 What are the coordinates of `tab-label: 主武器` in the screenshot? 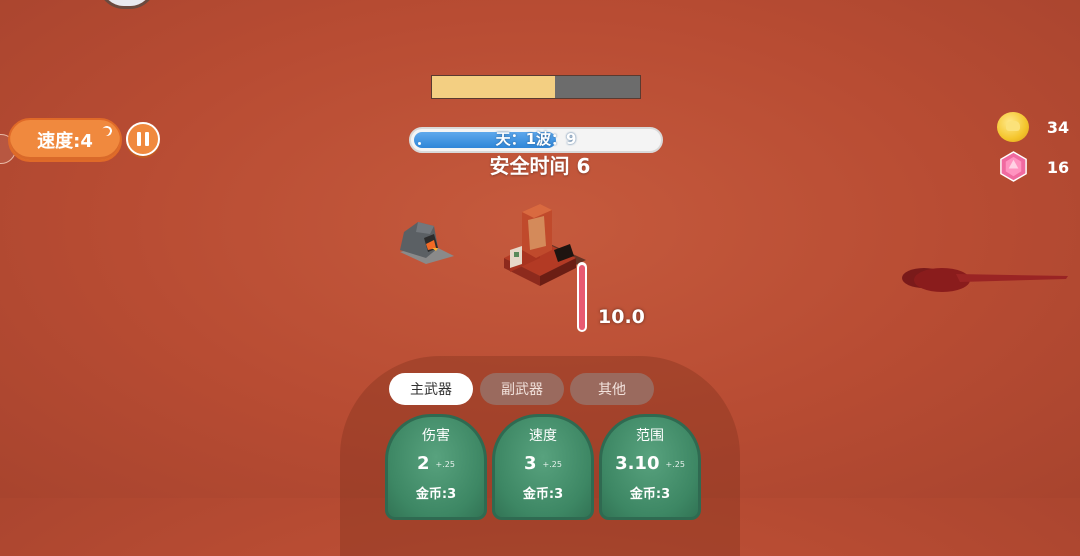 It's located at (431, 390).